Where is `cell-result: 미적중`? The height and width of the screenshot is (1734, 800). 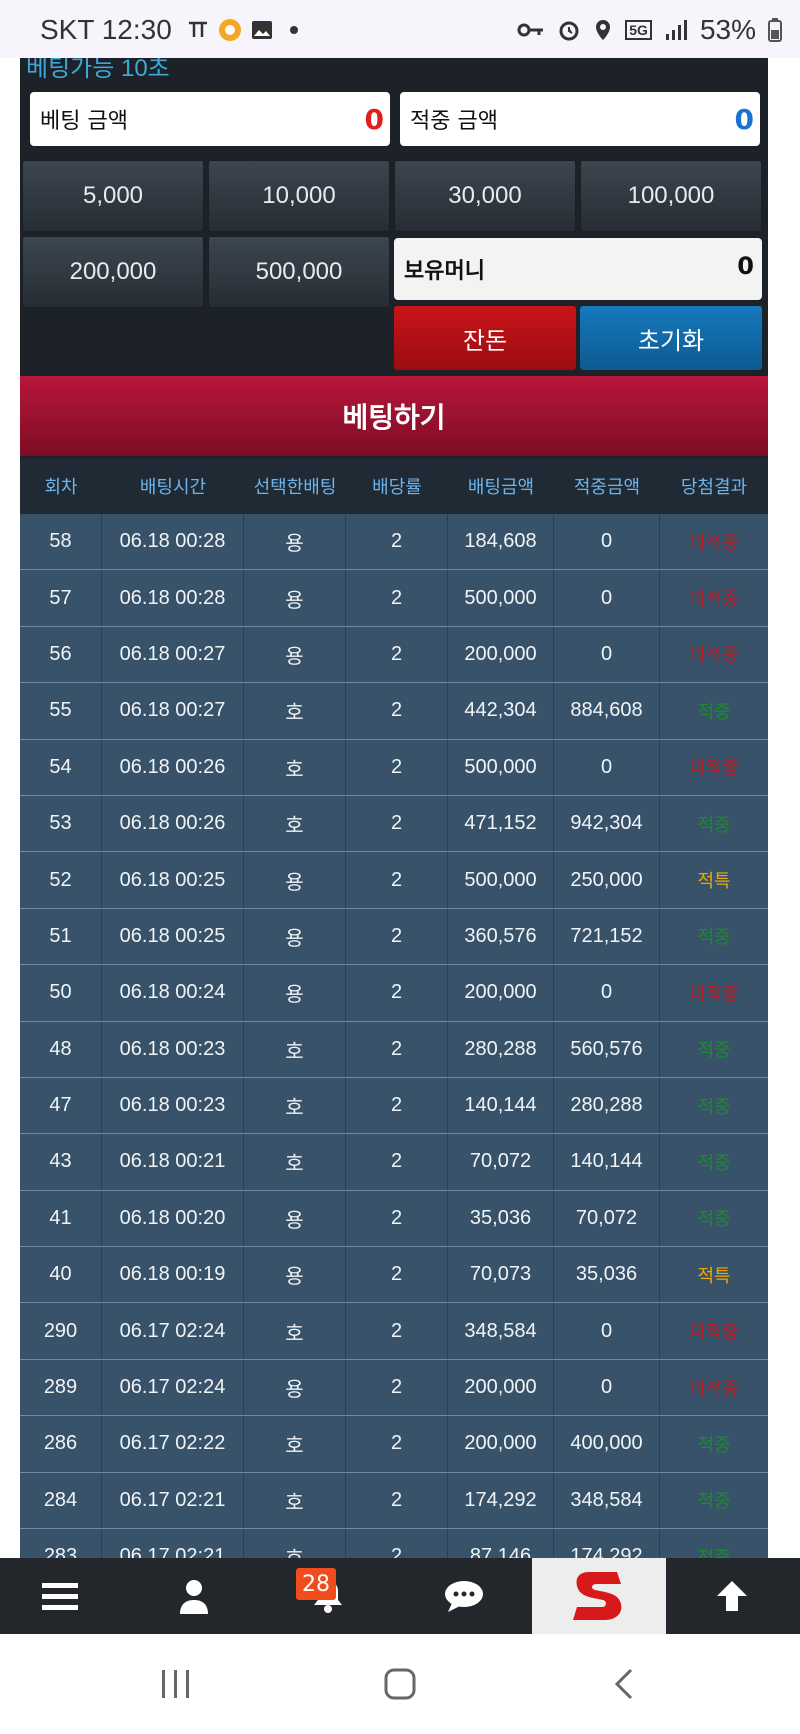
cell-result: 미적중 is located at coordinates (714, 542).